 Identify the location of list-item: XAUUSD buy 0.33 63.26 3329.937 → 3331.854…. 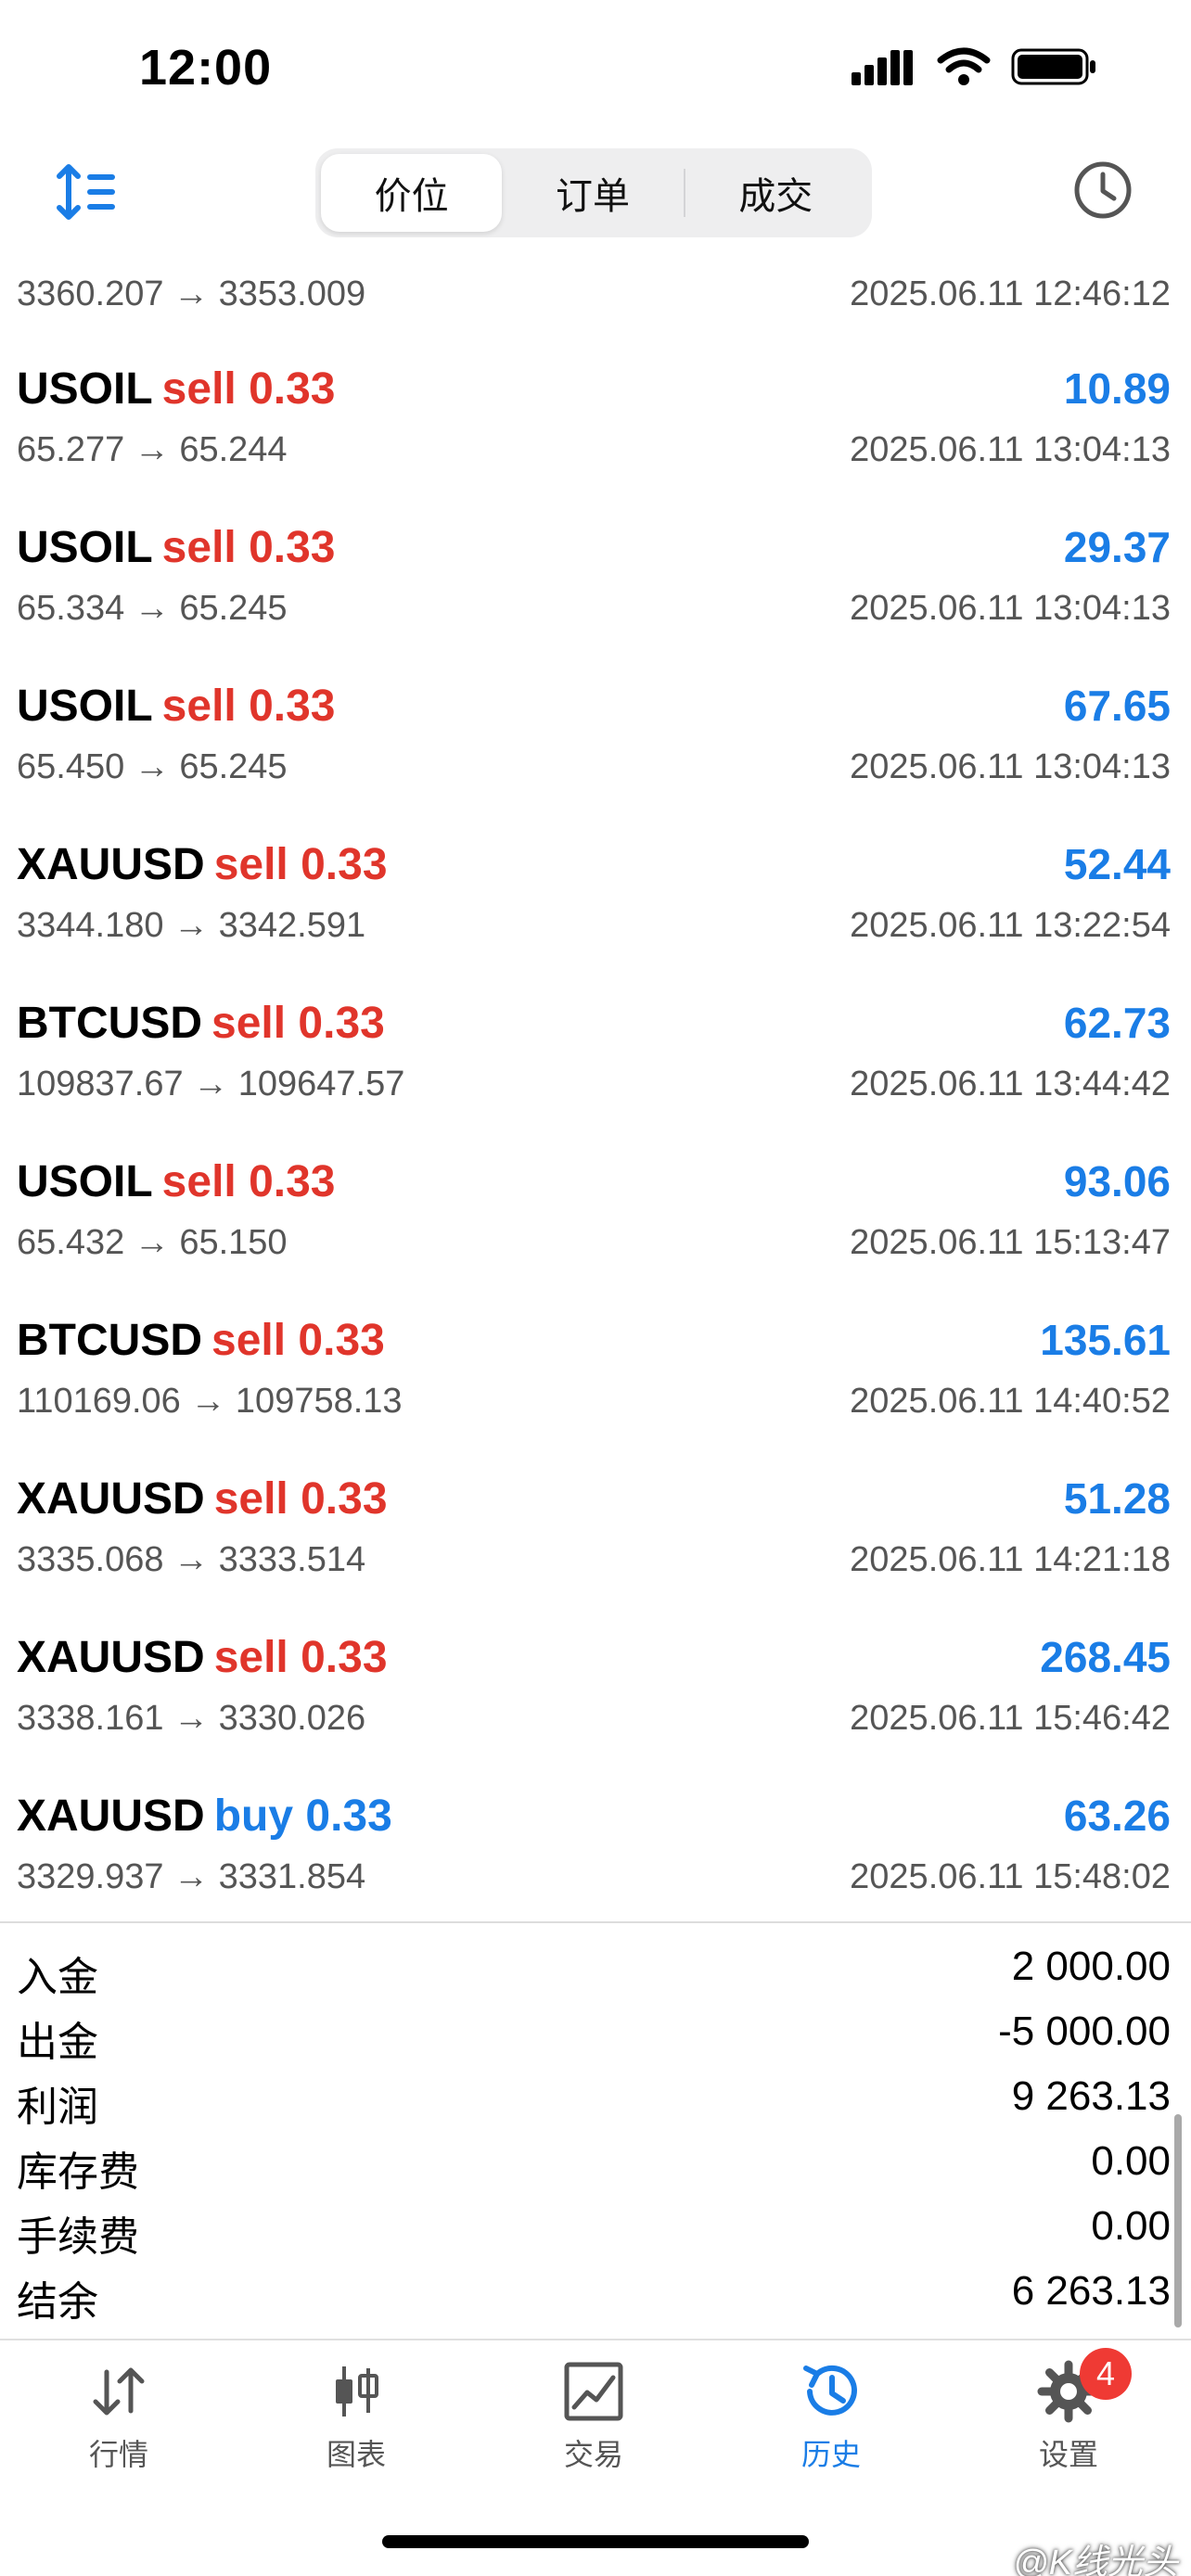
(595, 1849).